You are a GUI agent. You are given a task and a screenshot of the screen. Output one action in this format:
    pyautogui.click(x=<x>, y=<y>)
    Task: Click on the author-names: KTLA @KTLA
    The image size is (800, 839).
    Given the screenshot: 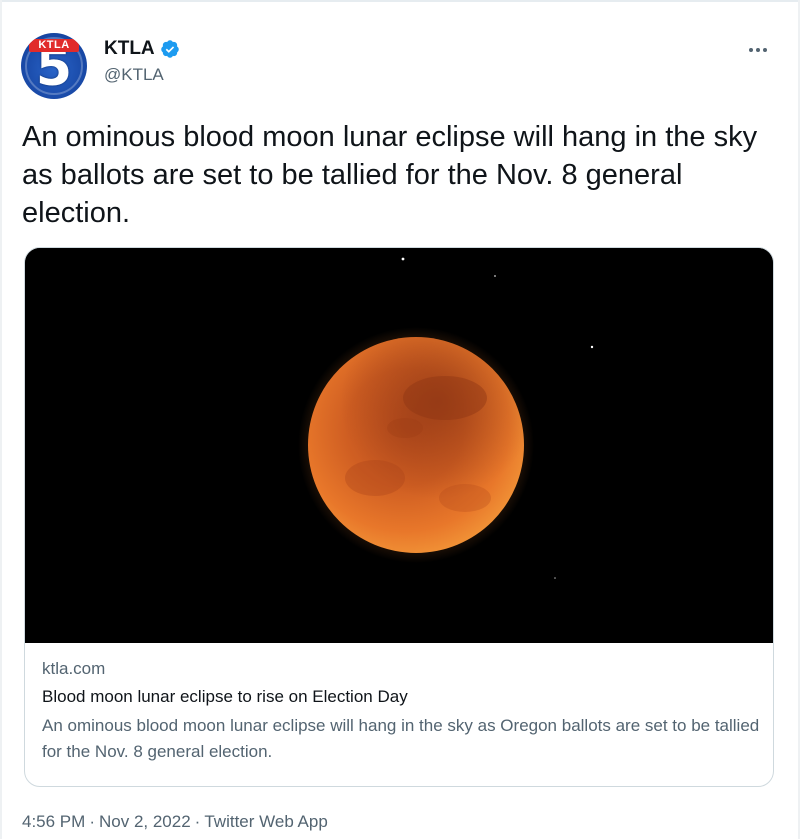 What is the action you would take?
    pyautogui.click(x=142, y=62)
    